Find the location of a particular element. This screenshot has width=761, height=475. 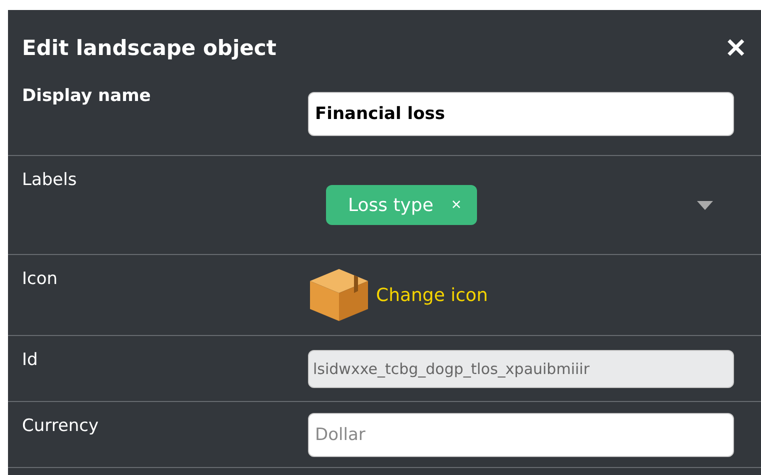

text-field: Financial loss is located at coordinates (521, 114).